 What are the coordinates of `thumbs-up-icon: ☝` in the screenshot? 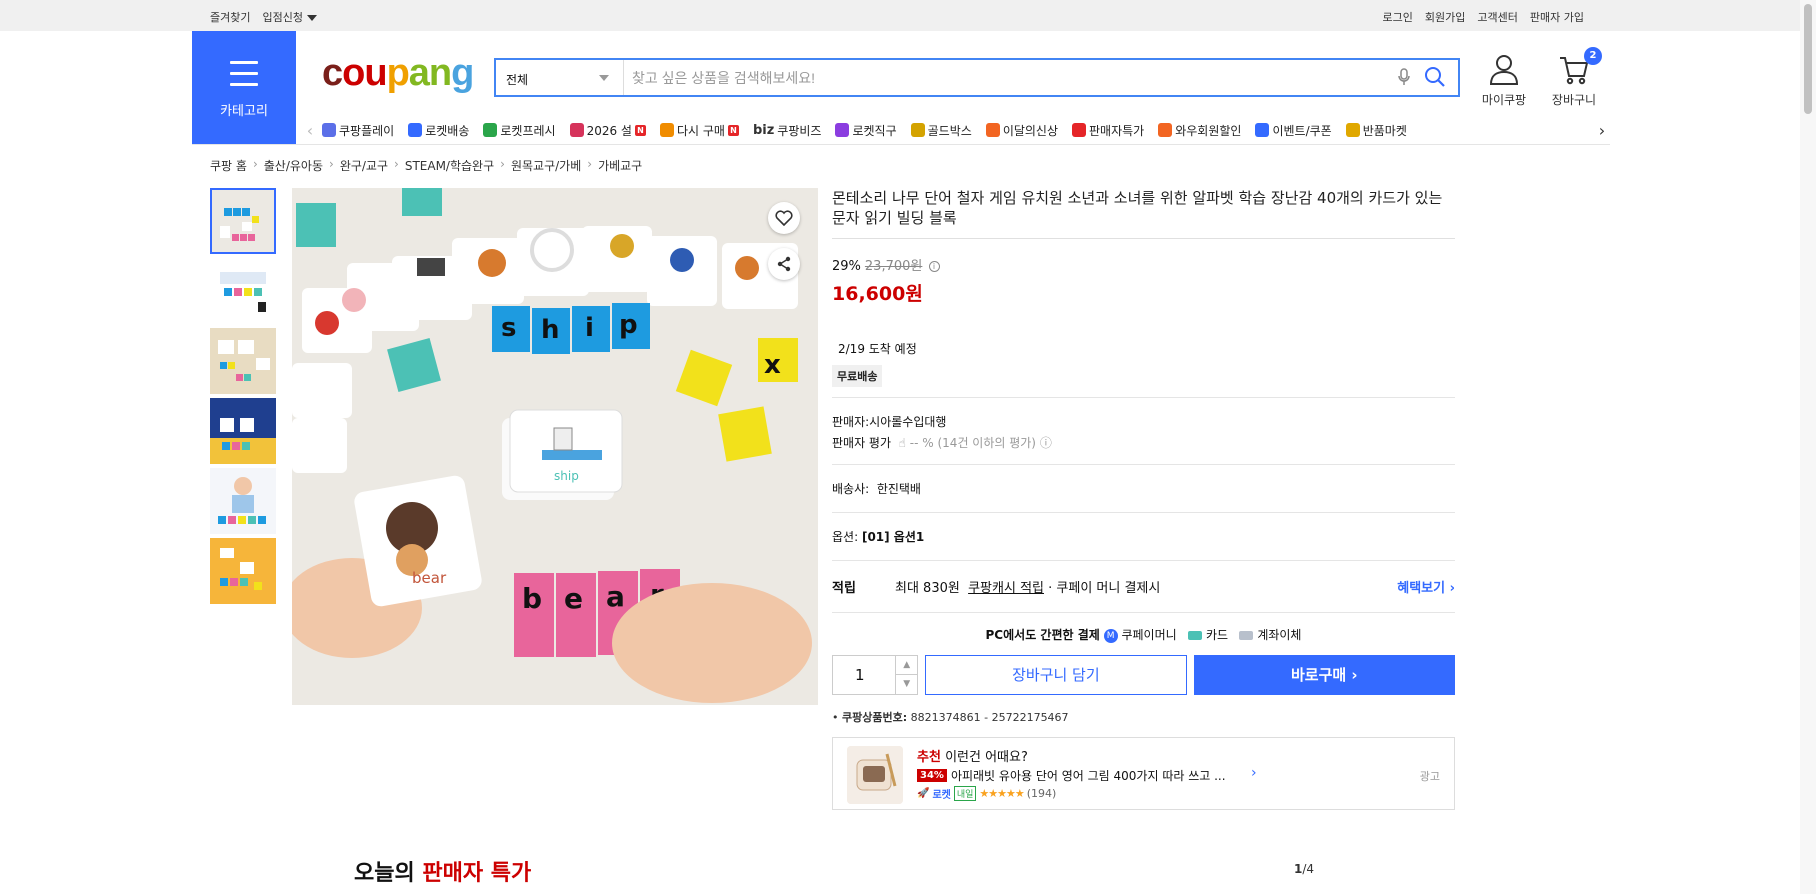 It's located at (902, 443).